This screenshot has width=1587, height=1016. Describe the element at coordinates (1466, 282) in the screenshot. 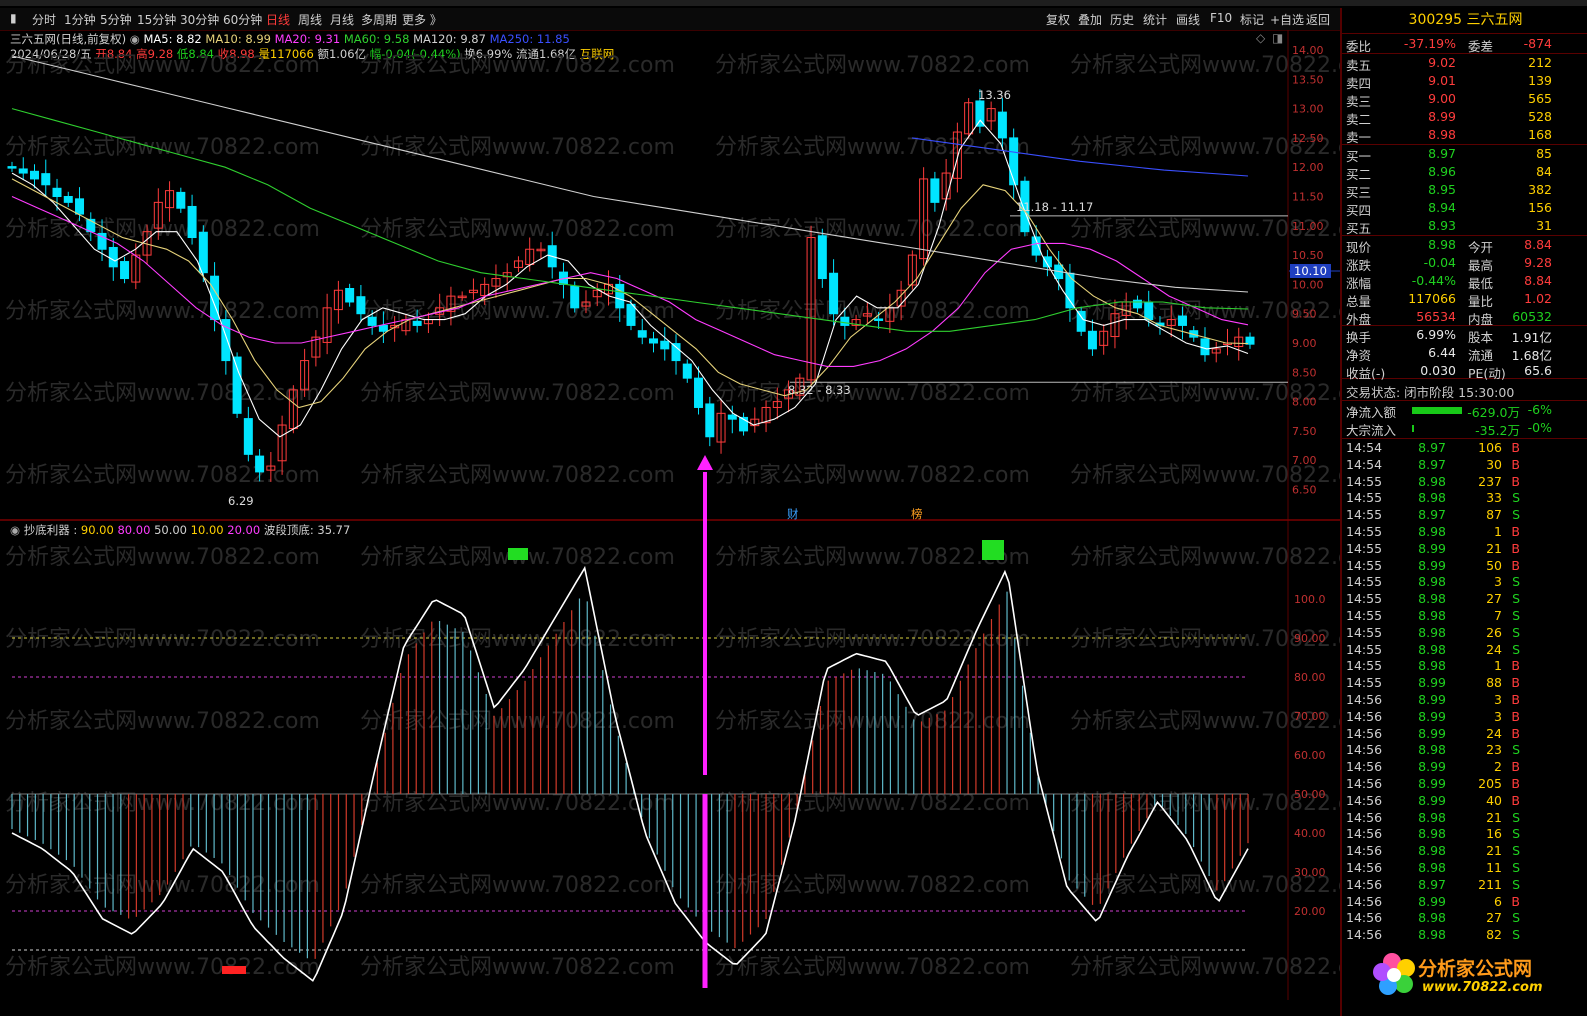

I see `stat-row: 涨幅 -0.44% 最低 8.84` at that location.